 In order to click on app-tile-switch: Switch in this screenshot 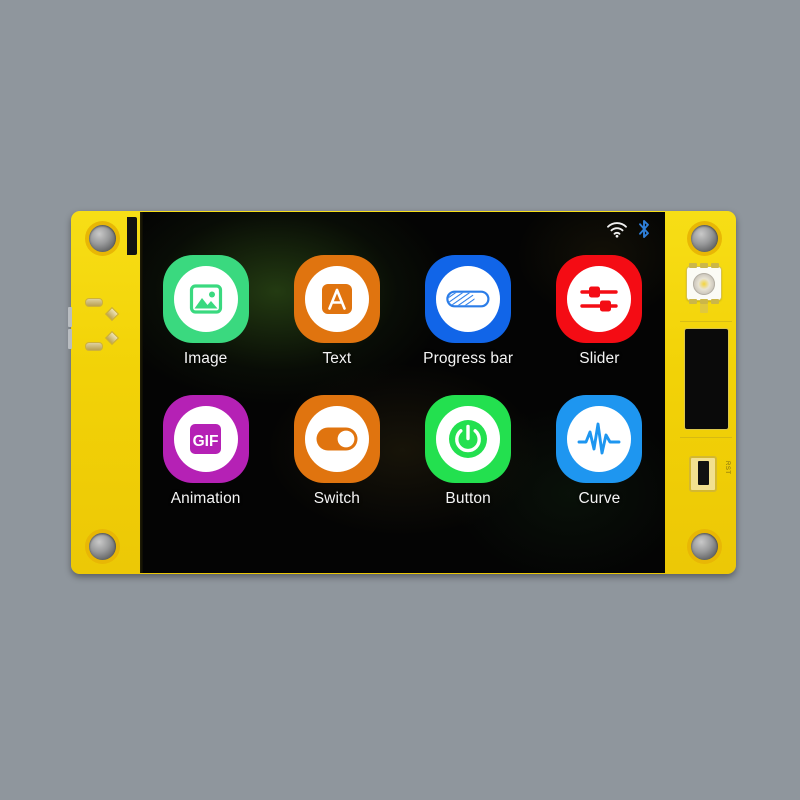, I will do `click(336, 460)`.